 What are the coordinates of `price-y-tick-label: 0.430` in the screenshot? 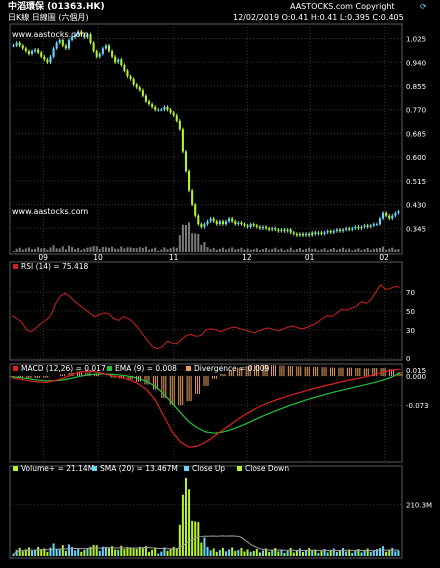 It's located at (416, 206).